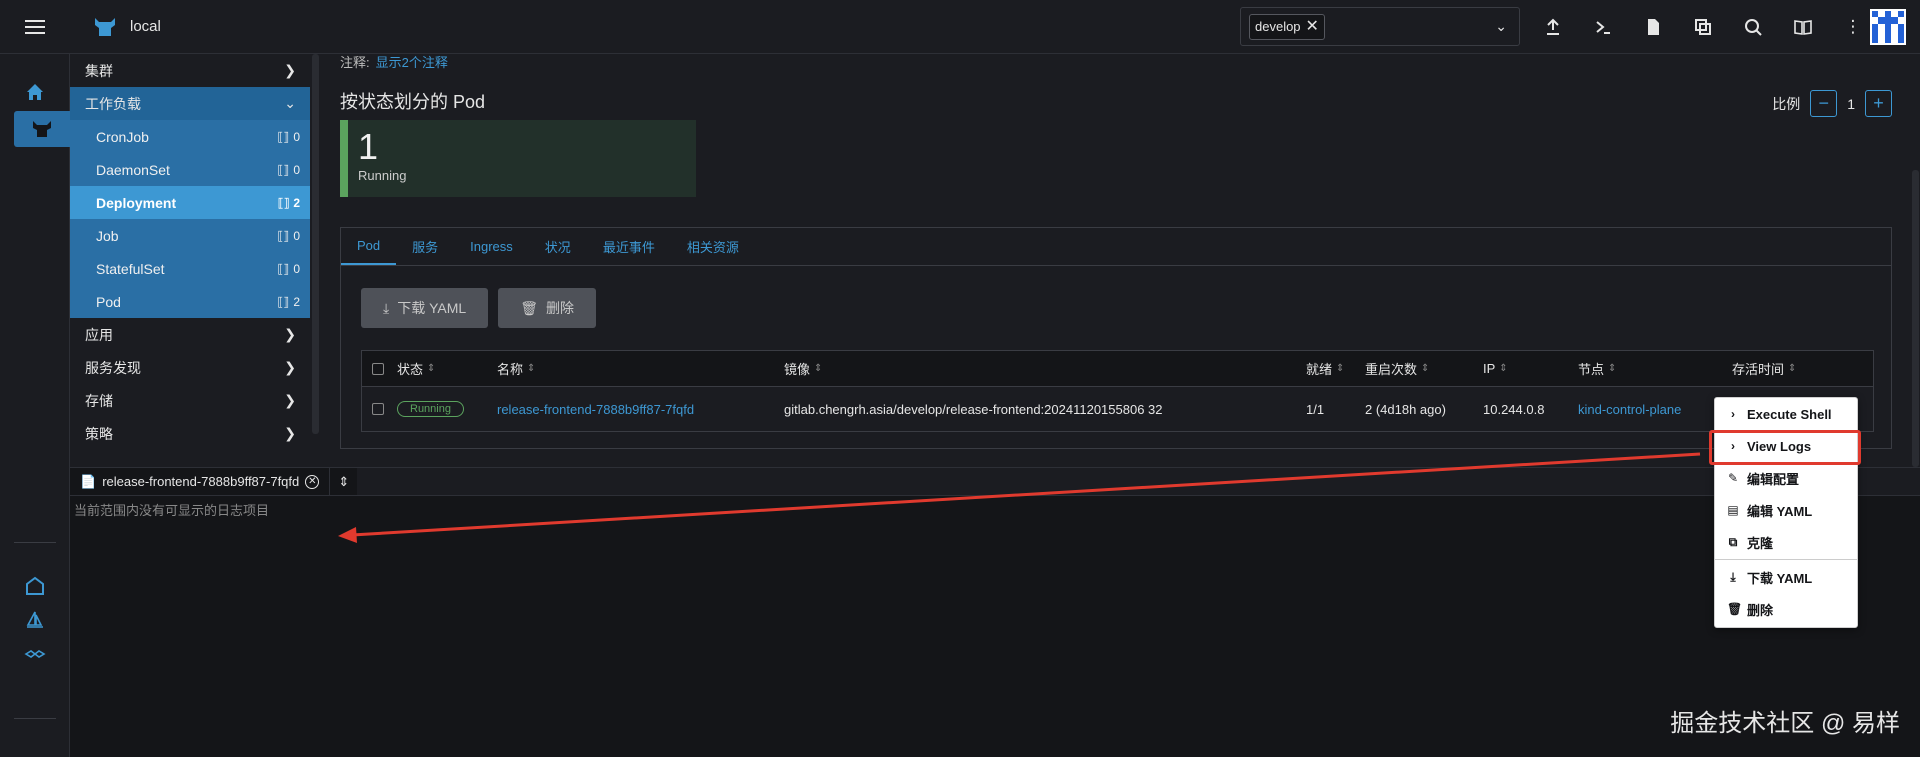 The width and height of the screenshot is (1920, 757). What do you see at coordinates (190, 103) in the screenshot?
I see `sidebar-group-workloads: 工作负载 ⌄` at bounding box center [190, 103].